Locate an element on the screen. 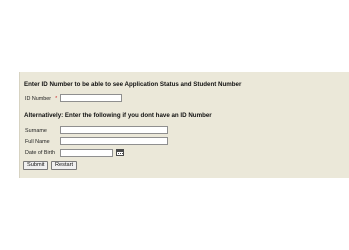 The width and height of the screenshot is (349, 250). submit-button: Submit is located at coordinates (36, 165).